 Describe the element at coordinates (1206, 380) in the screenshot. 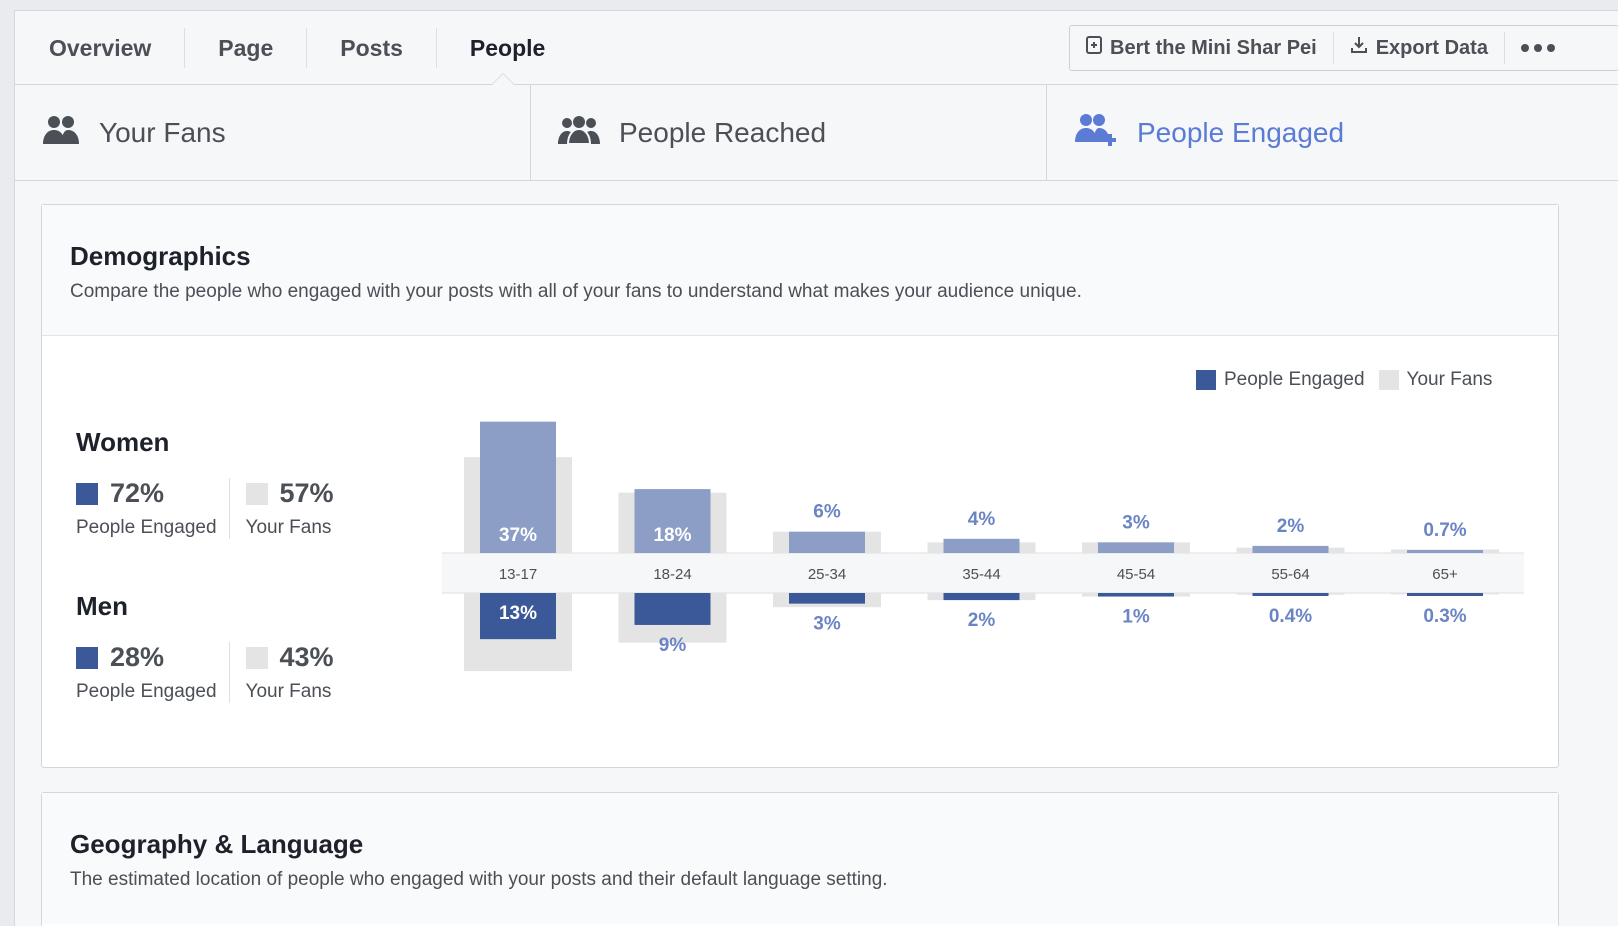

I see `legend-swatch-engaged` at that location.